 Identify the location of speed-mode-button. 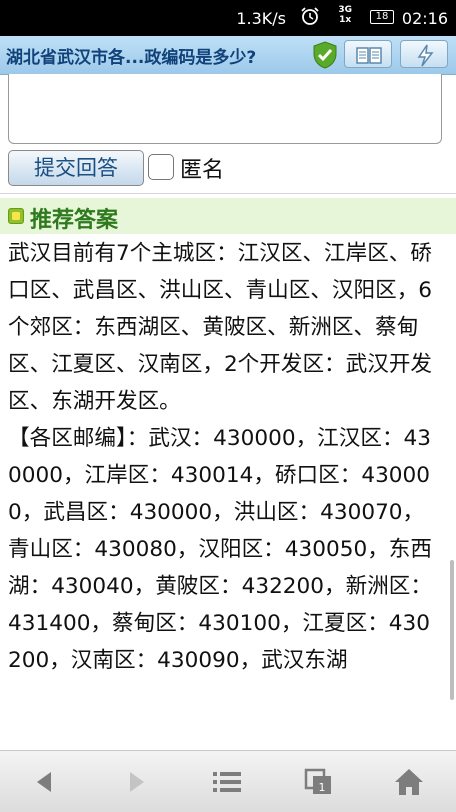
(424, 54).